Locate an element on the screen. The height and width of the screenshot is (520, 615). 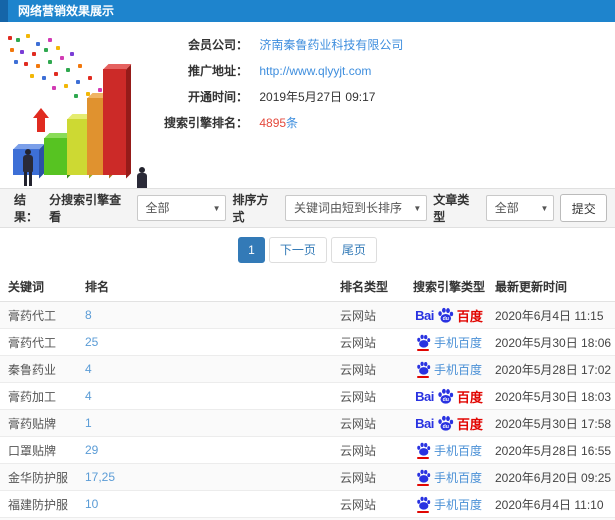
promo-url-link: http://www.qlyyjt.com is located at coordinates (315, 71).